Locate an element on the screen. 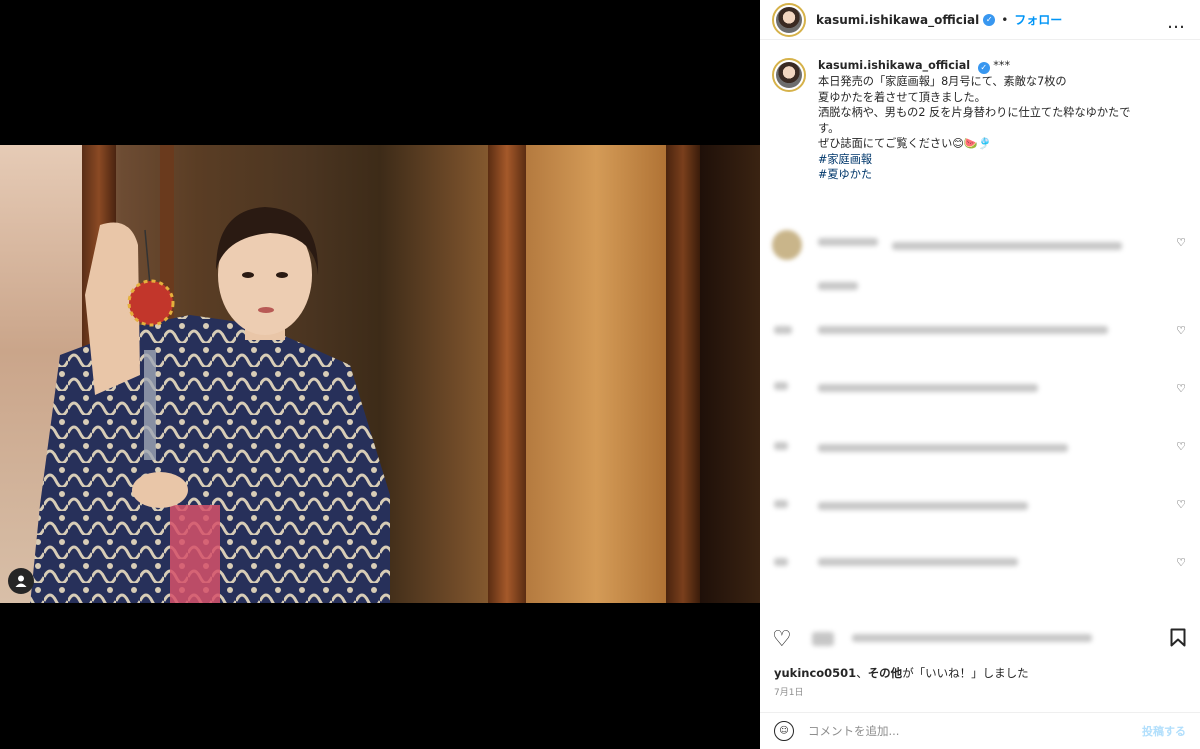 The height and width of the screenshot is (749, 1200). likes-summary: yukinco0501、その他が「いいね！」しました is located at coordinates (901, 673).